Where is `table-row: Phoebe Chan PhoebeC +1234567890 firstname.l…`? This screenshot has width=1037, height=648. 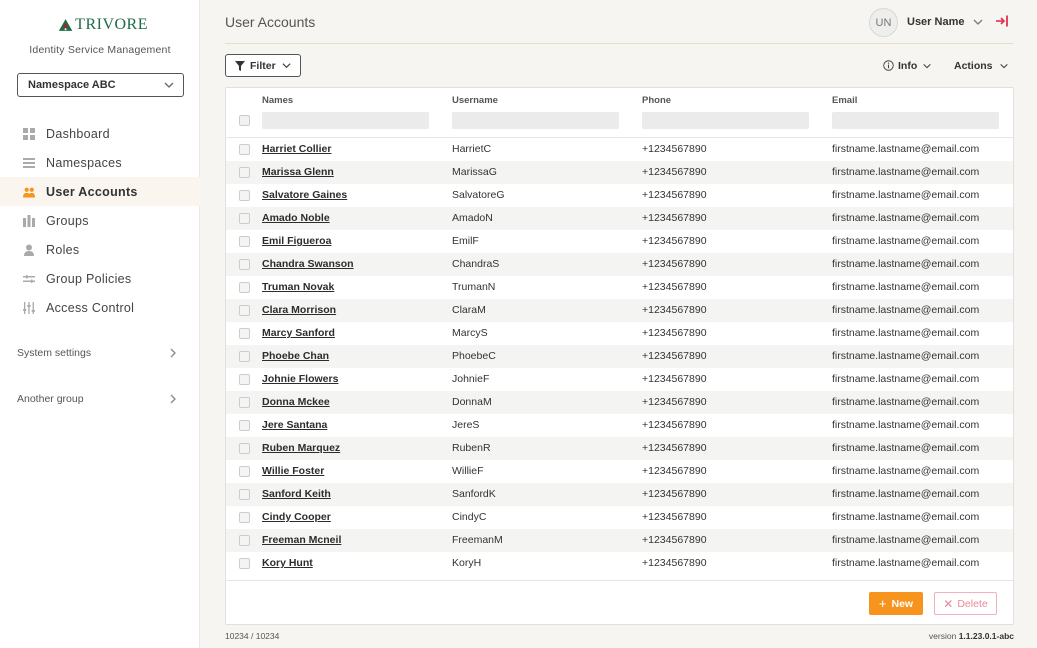
table-row: Phoebe Chan PhoebeC +1234567890 firstname.l… is located at coordinates (619, 356).